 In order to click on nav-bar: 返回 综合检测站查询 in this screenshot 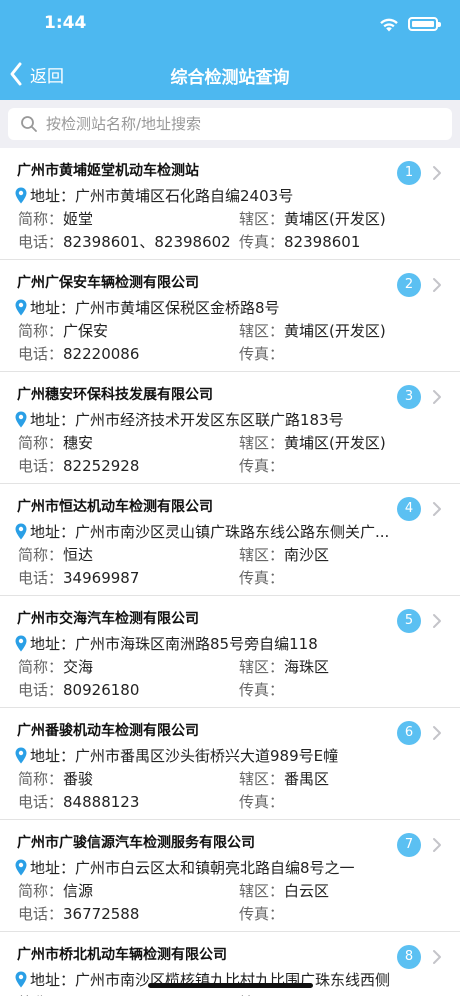, I will do `click(230, 75)`.